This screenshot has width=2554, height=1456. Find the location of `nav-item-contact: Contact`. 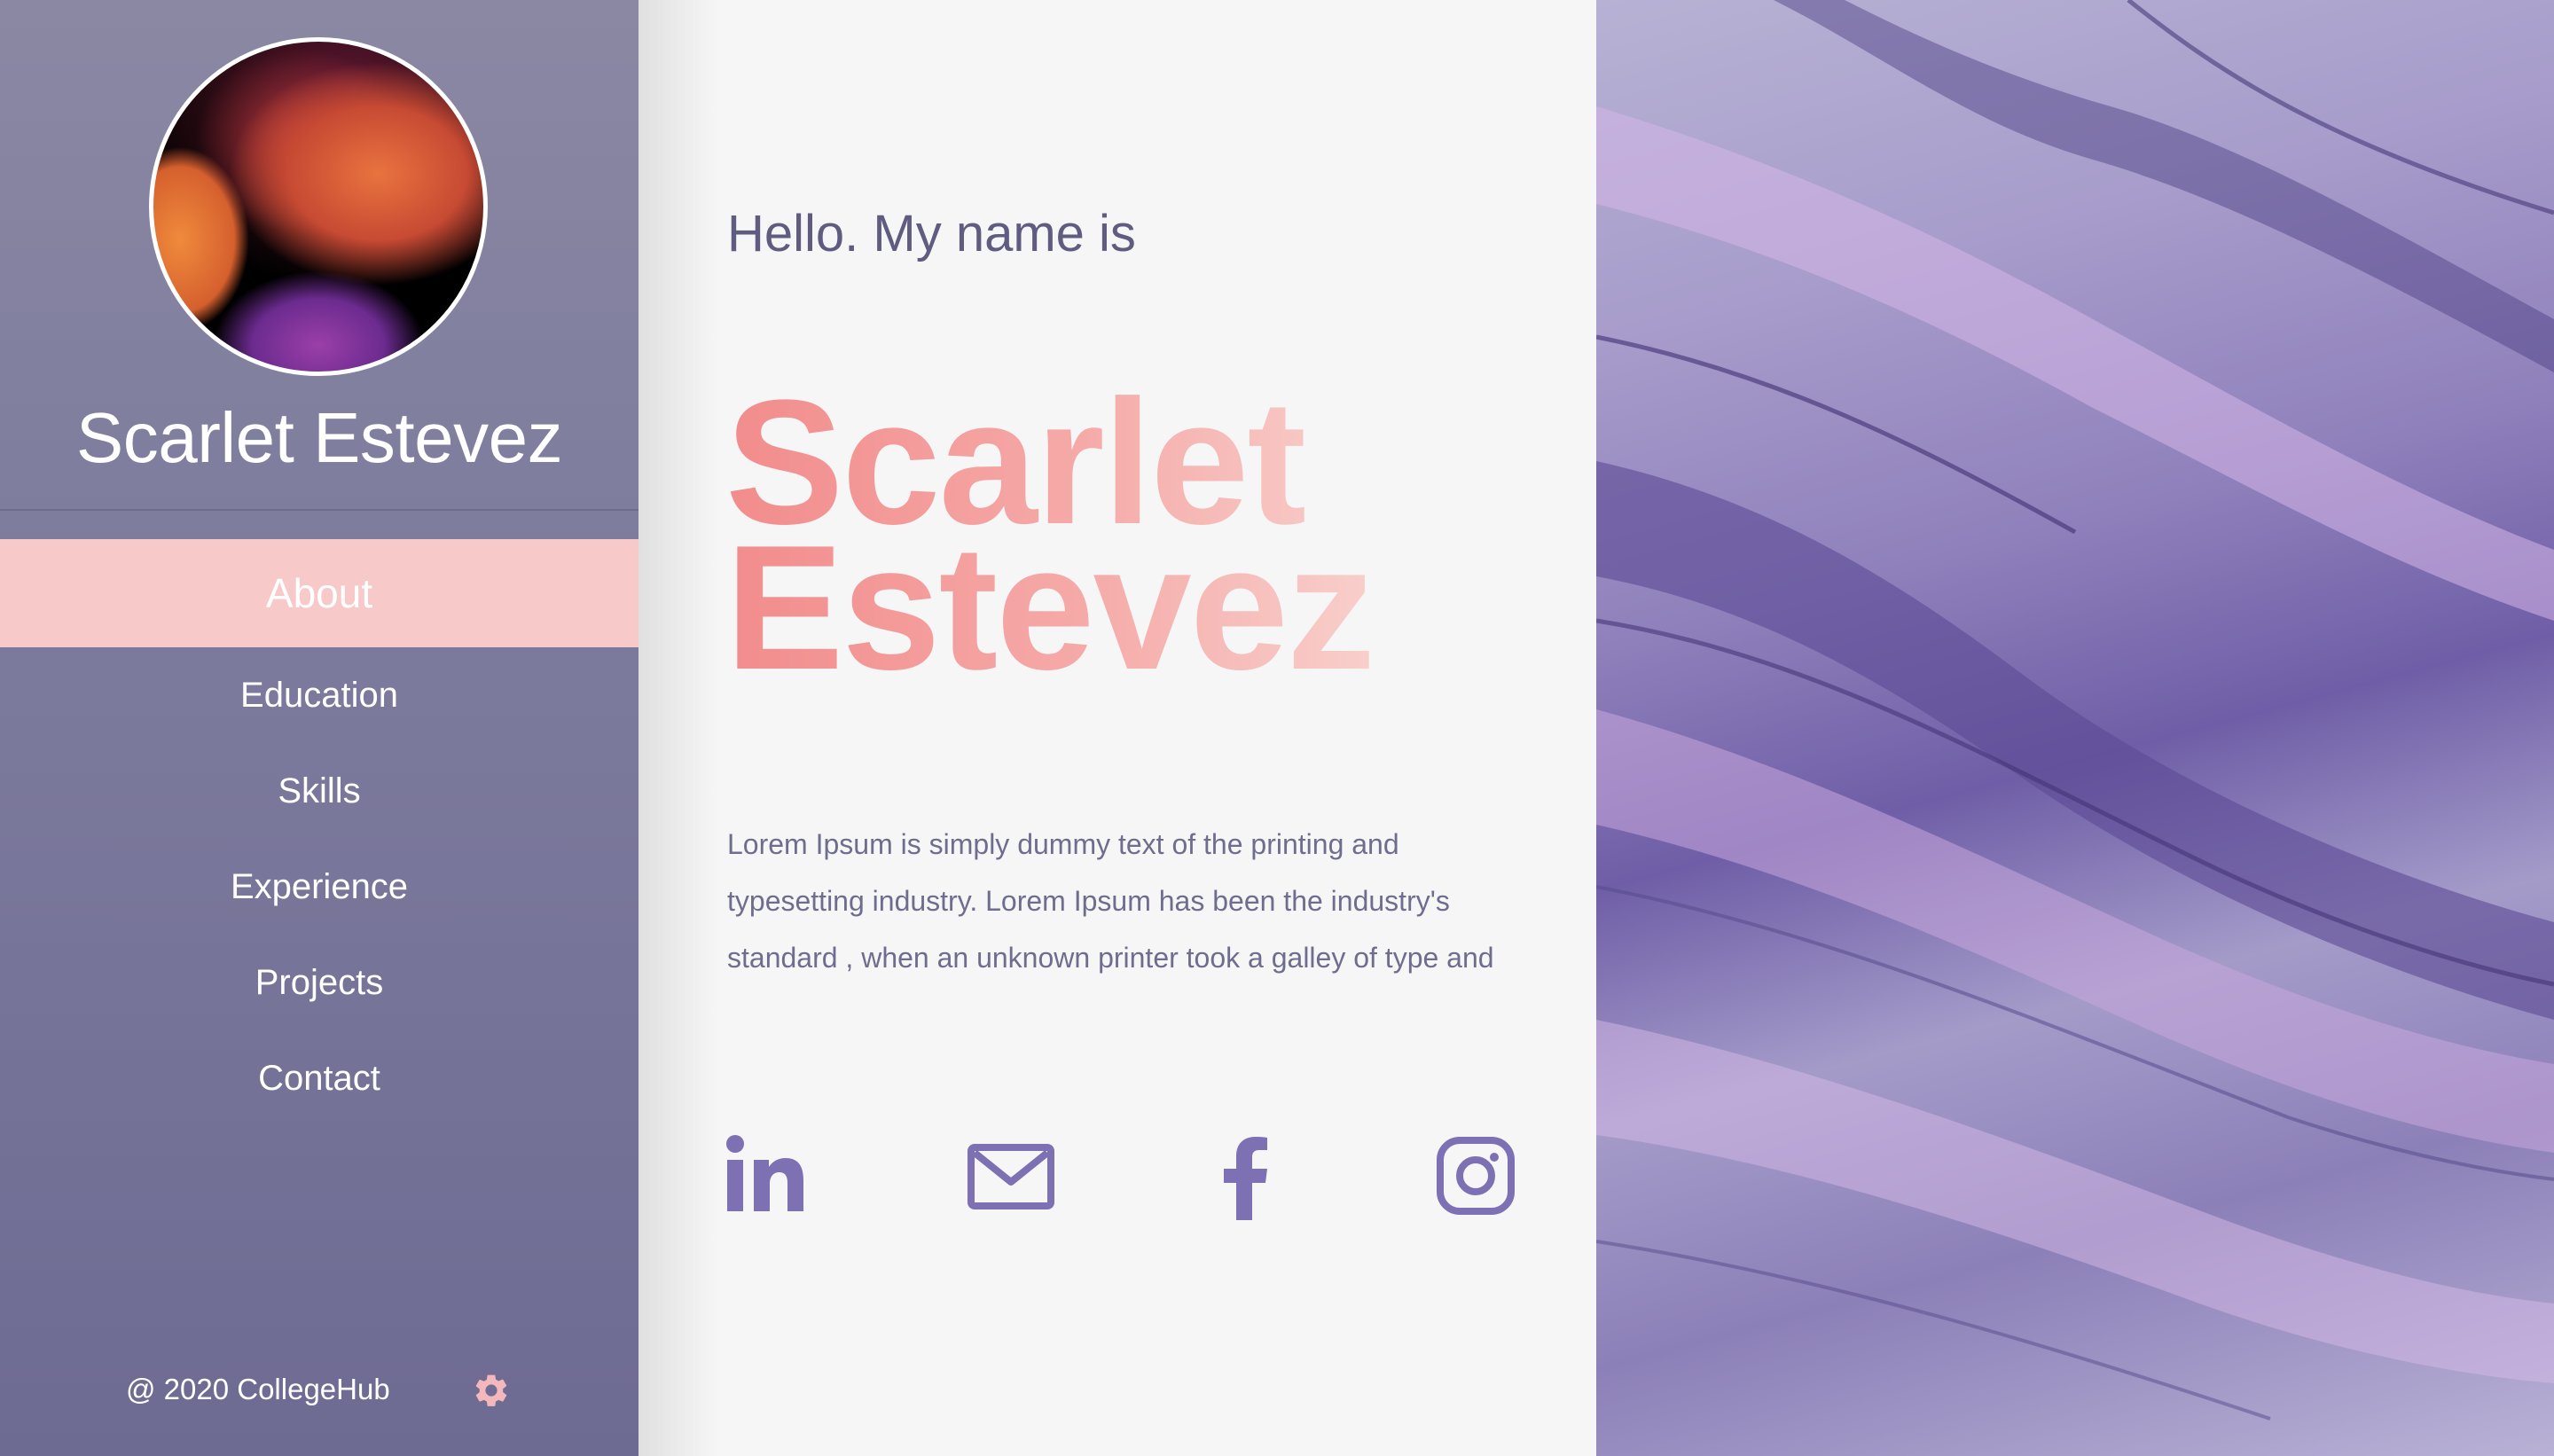

nav-item-contact: Contact is located at coordinates (319, 1078).